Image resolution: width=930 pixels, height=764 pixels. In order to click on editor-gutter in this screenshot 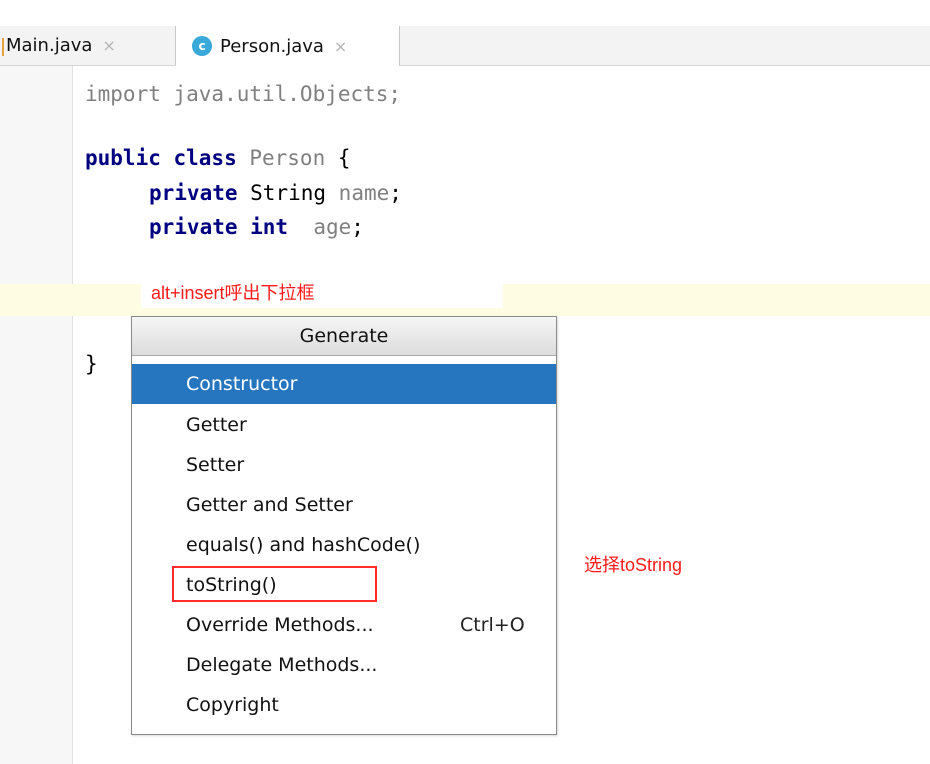, I will do `click(36, 415)`.